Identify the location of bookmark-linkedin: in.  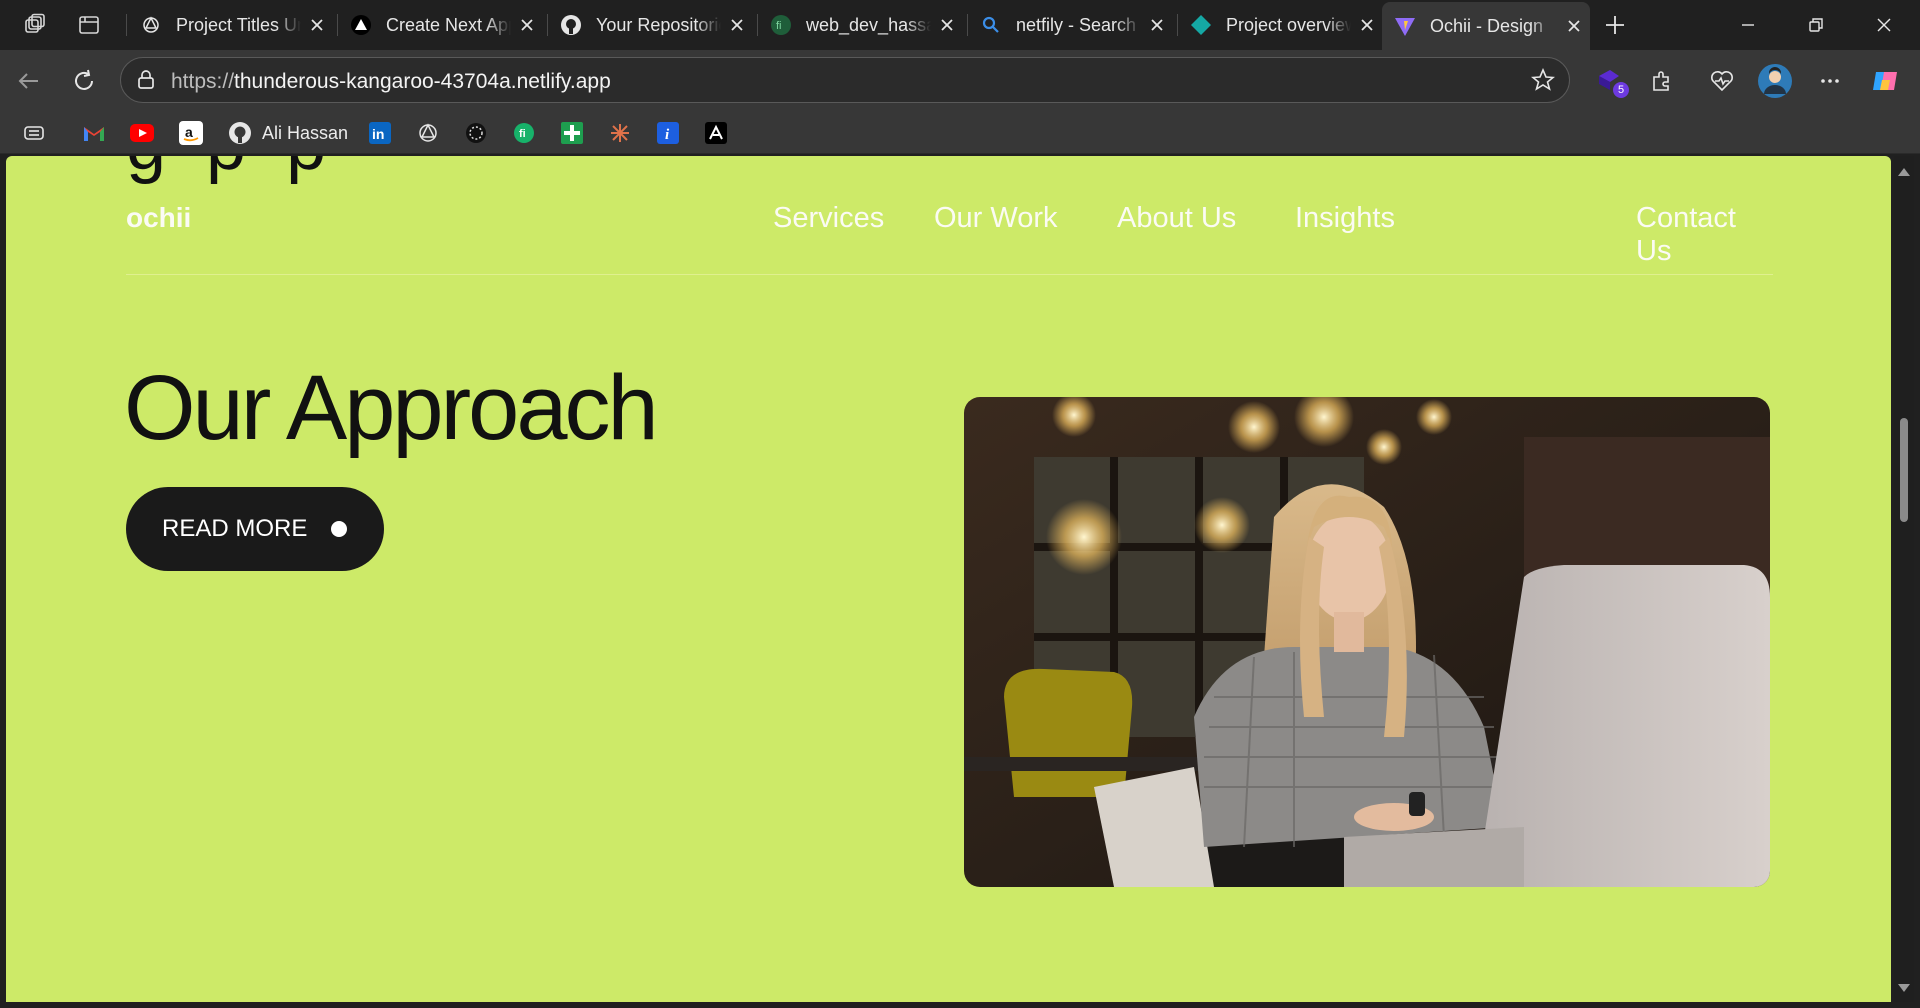
(380, 133).